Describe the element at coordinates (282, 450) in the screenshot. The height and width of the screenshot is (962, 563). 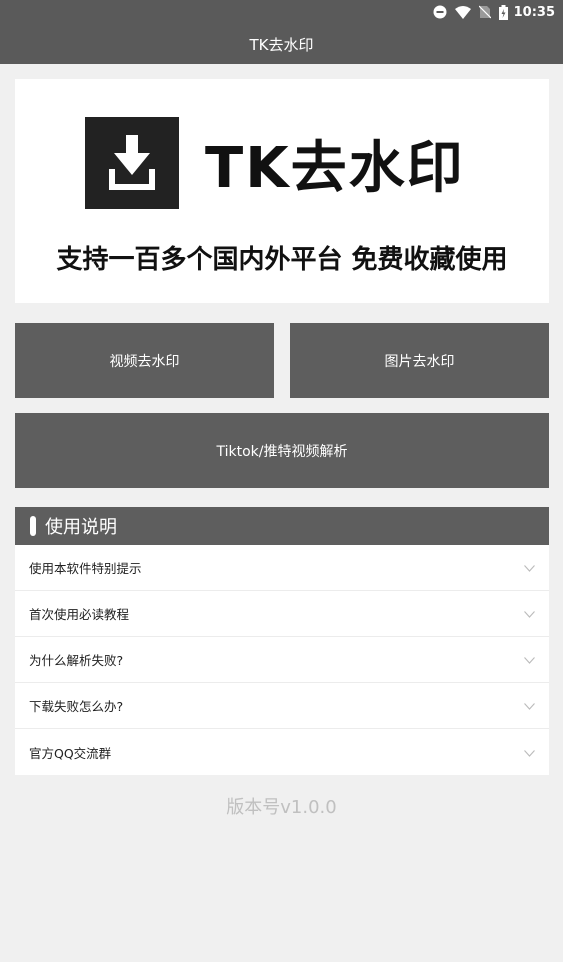
I see `tiktok-parse-button: Tiktok/推特视频解析` at that location.